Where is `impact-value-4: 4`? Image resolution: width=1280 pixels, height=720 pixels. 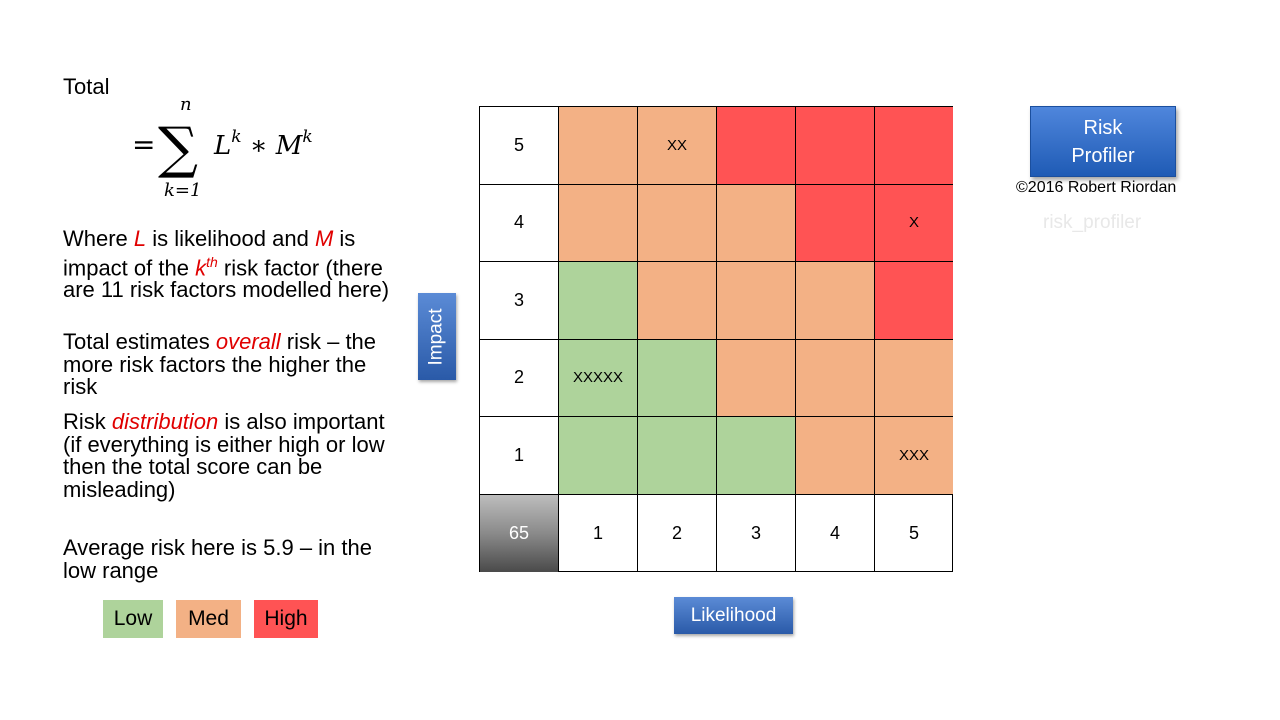 impact-value-4: 4 is located at coordinates (519, 223).